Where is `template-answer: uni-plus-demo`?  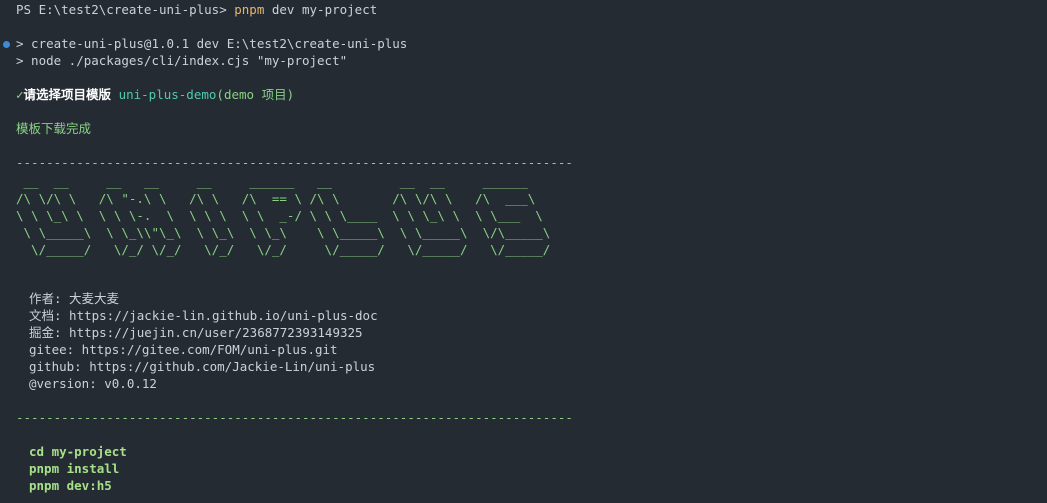
template-answer: uni-plus-demo is located at coordinates (167, 94).